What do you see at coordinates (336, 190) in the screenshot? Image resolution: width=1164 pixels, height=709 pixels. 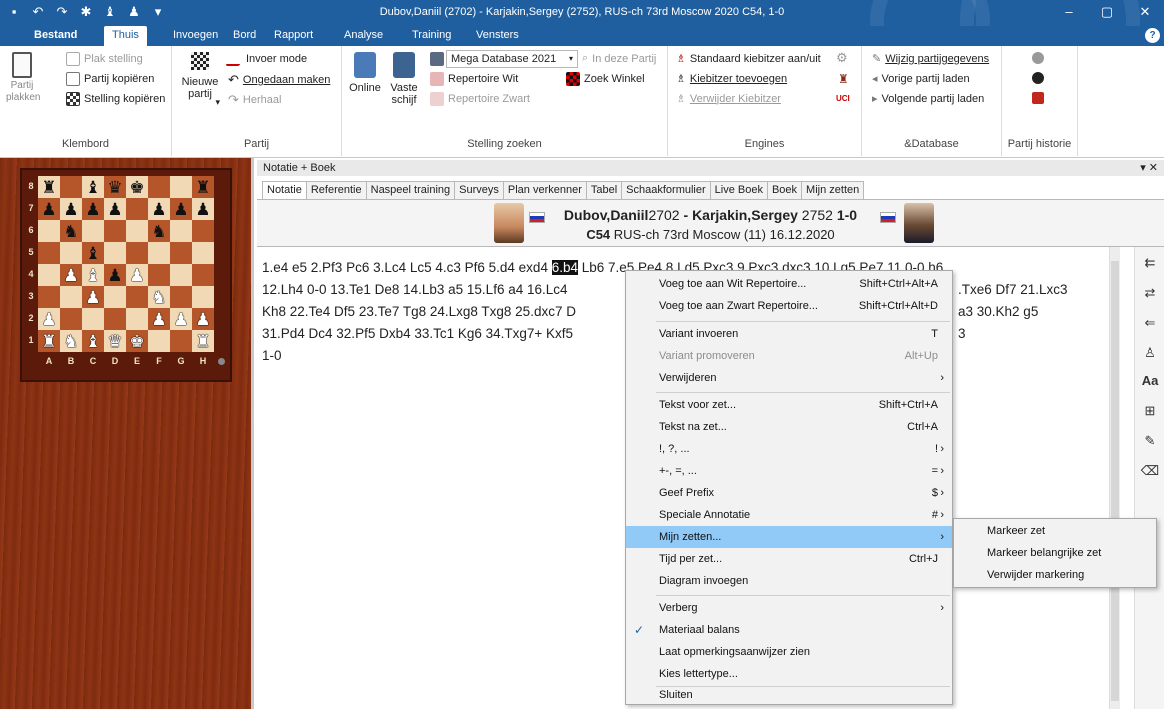 I see `tab-referentie: Referentie` at bounding box center [336, 190].